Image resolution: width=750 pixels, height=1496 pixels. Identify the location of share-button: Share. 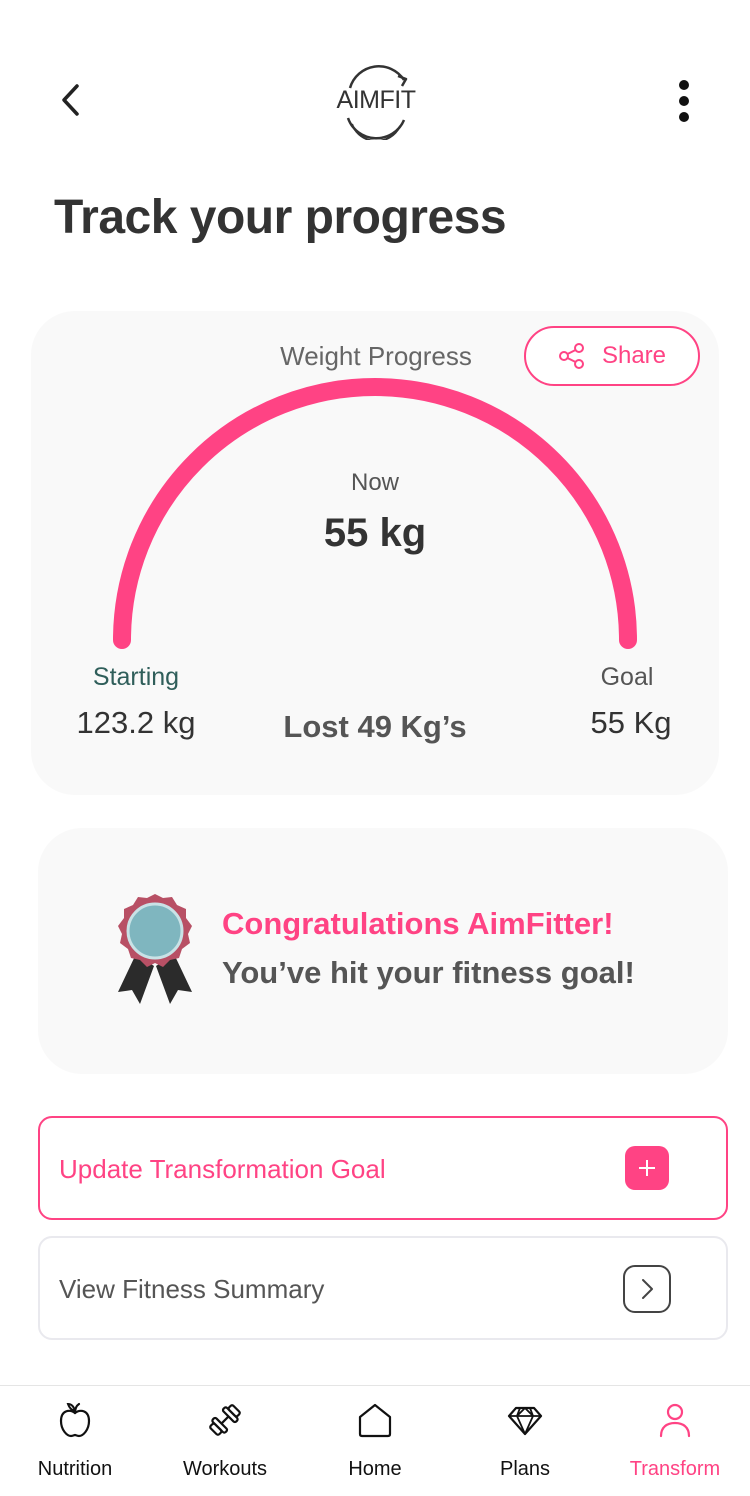
(612, 356).